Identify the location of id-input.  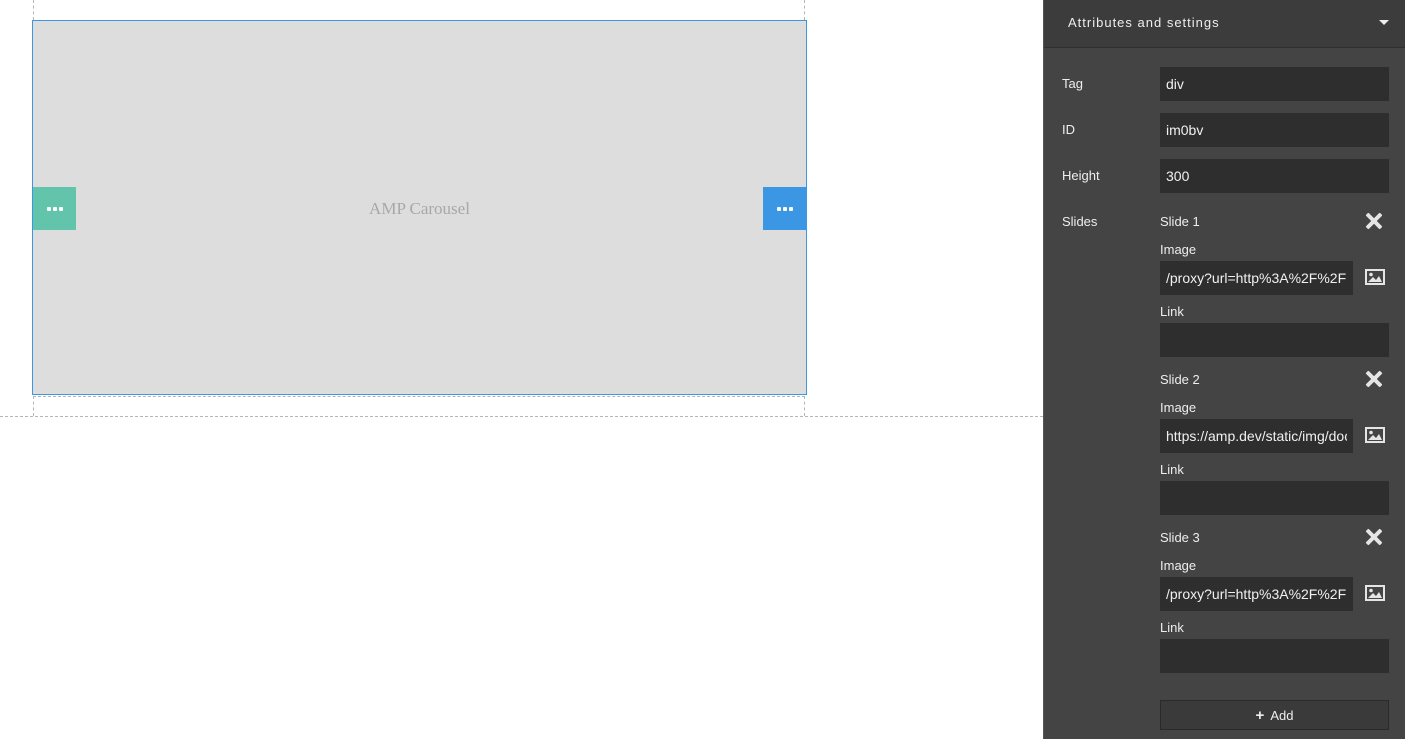
(1274, 130).